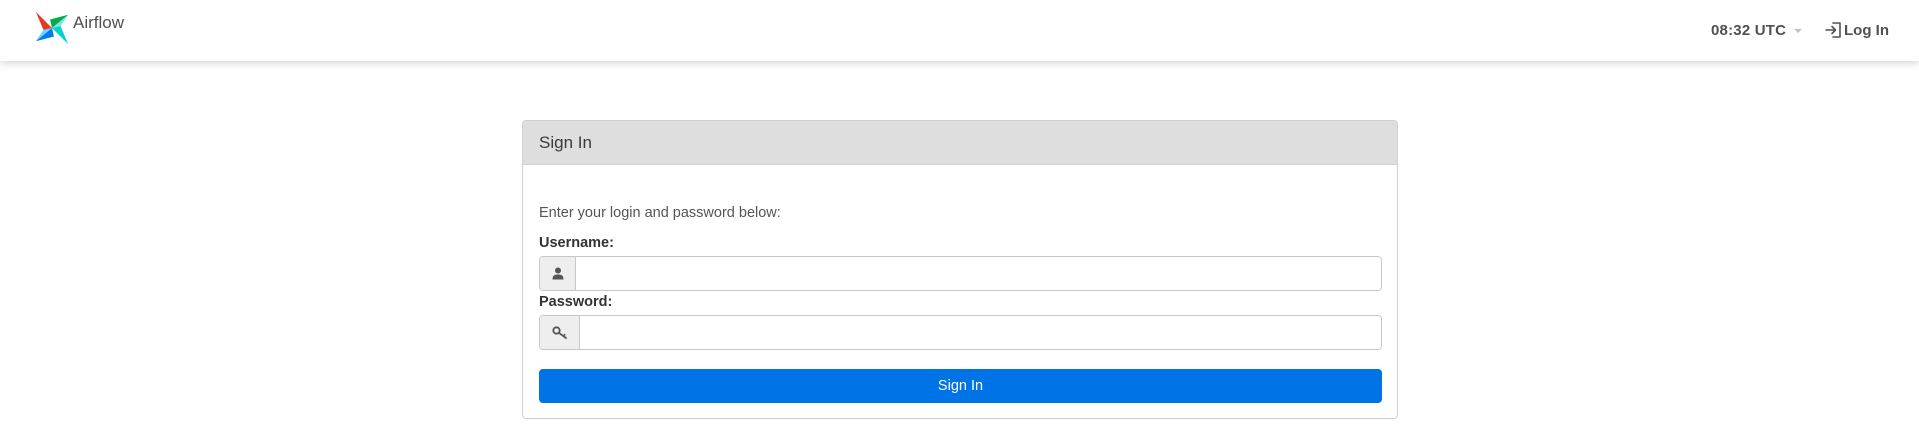 This screenshot has height=434, width=1919. I want to click on password-label: Password:, so click(576, 302).